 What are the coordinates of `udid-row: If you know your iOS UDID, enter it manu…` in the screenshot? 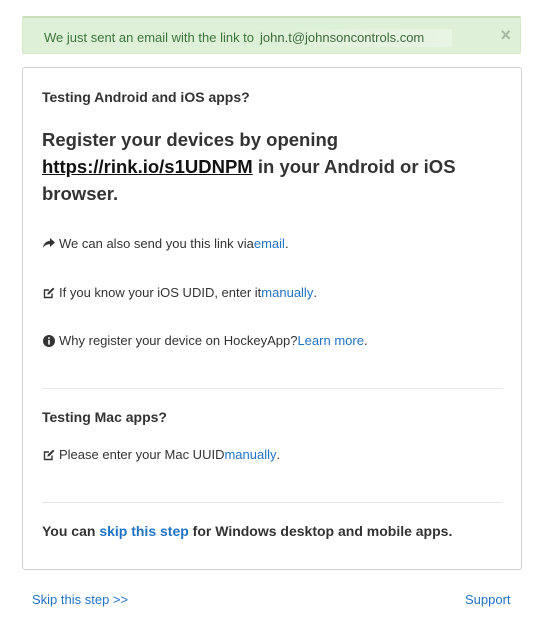 It's located at (179, 292).